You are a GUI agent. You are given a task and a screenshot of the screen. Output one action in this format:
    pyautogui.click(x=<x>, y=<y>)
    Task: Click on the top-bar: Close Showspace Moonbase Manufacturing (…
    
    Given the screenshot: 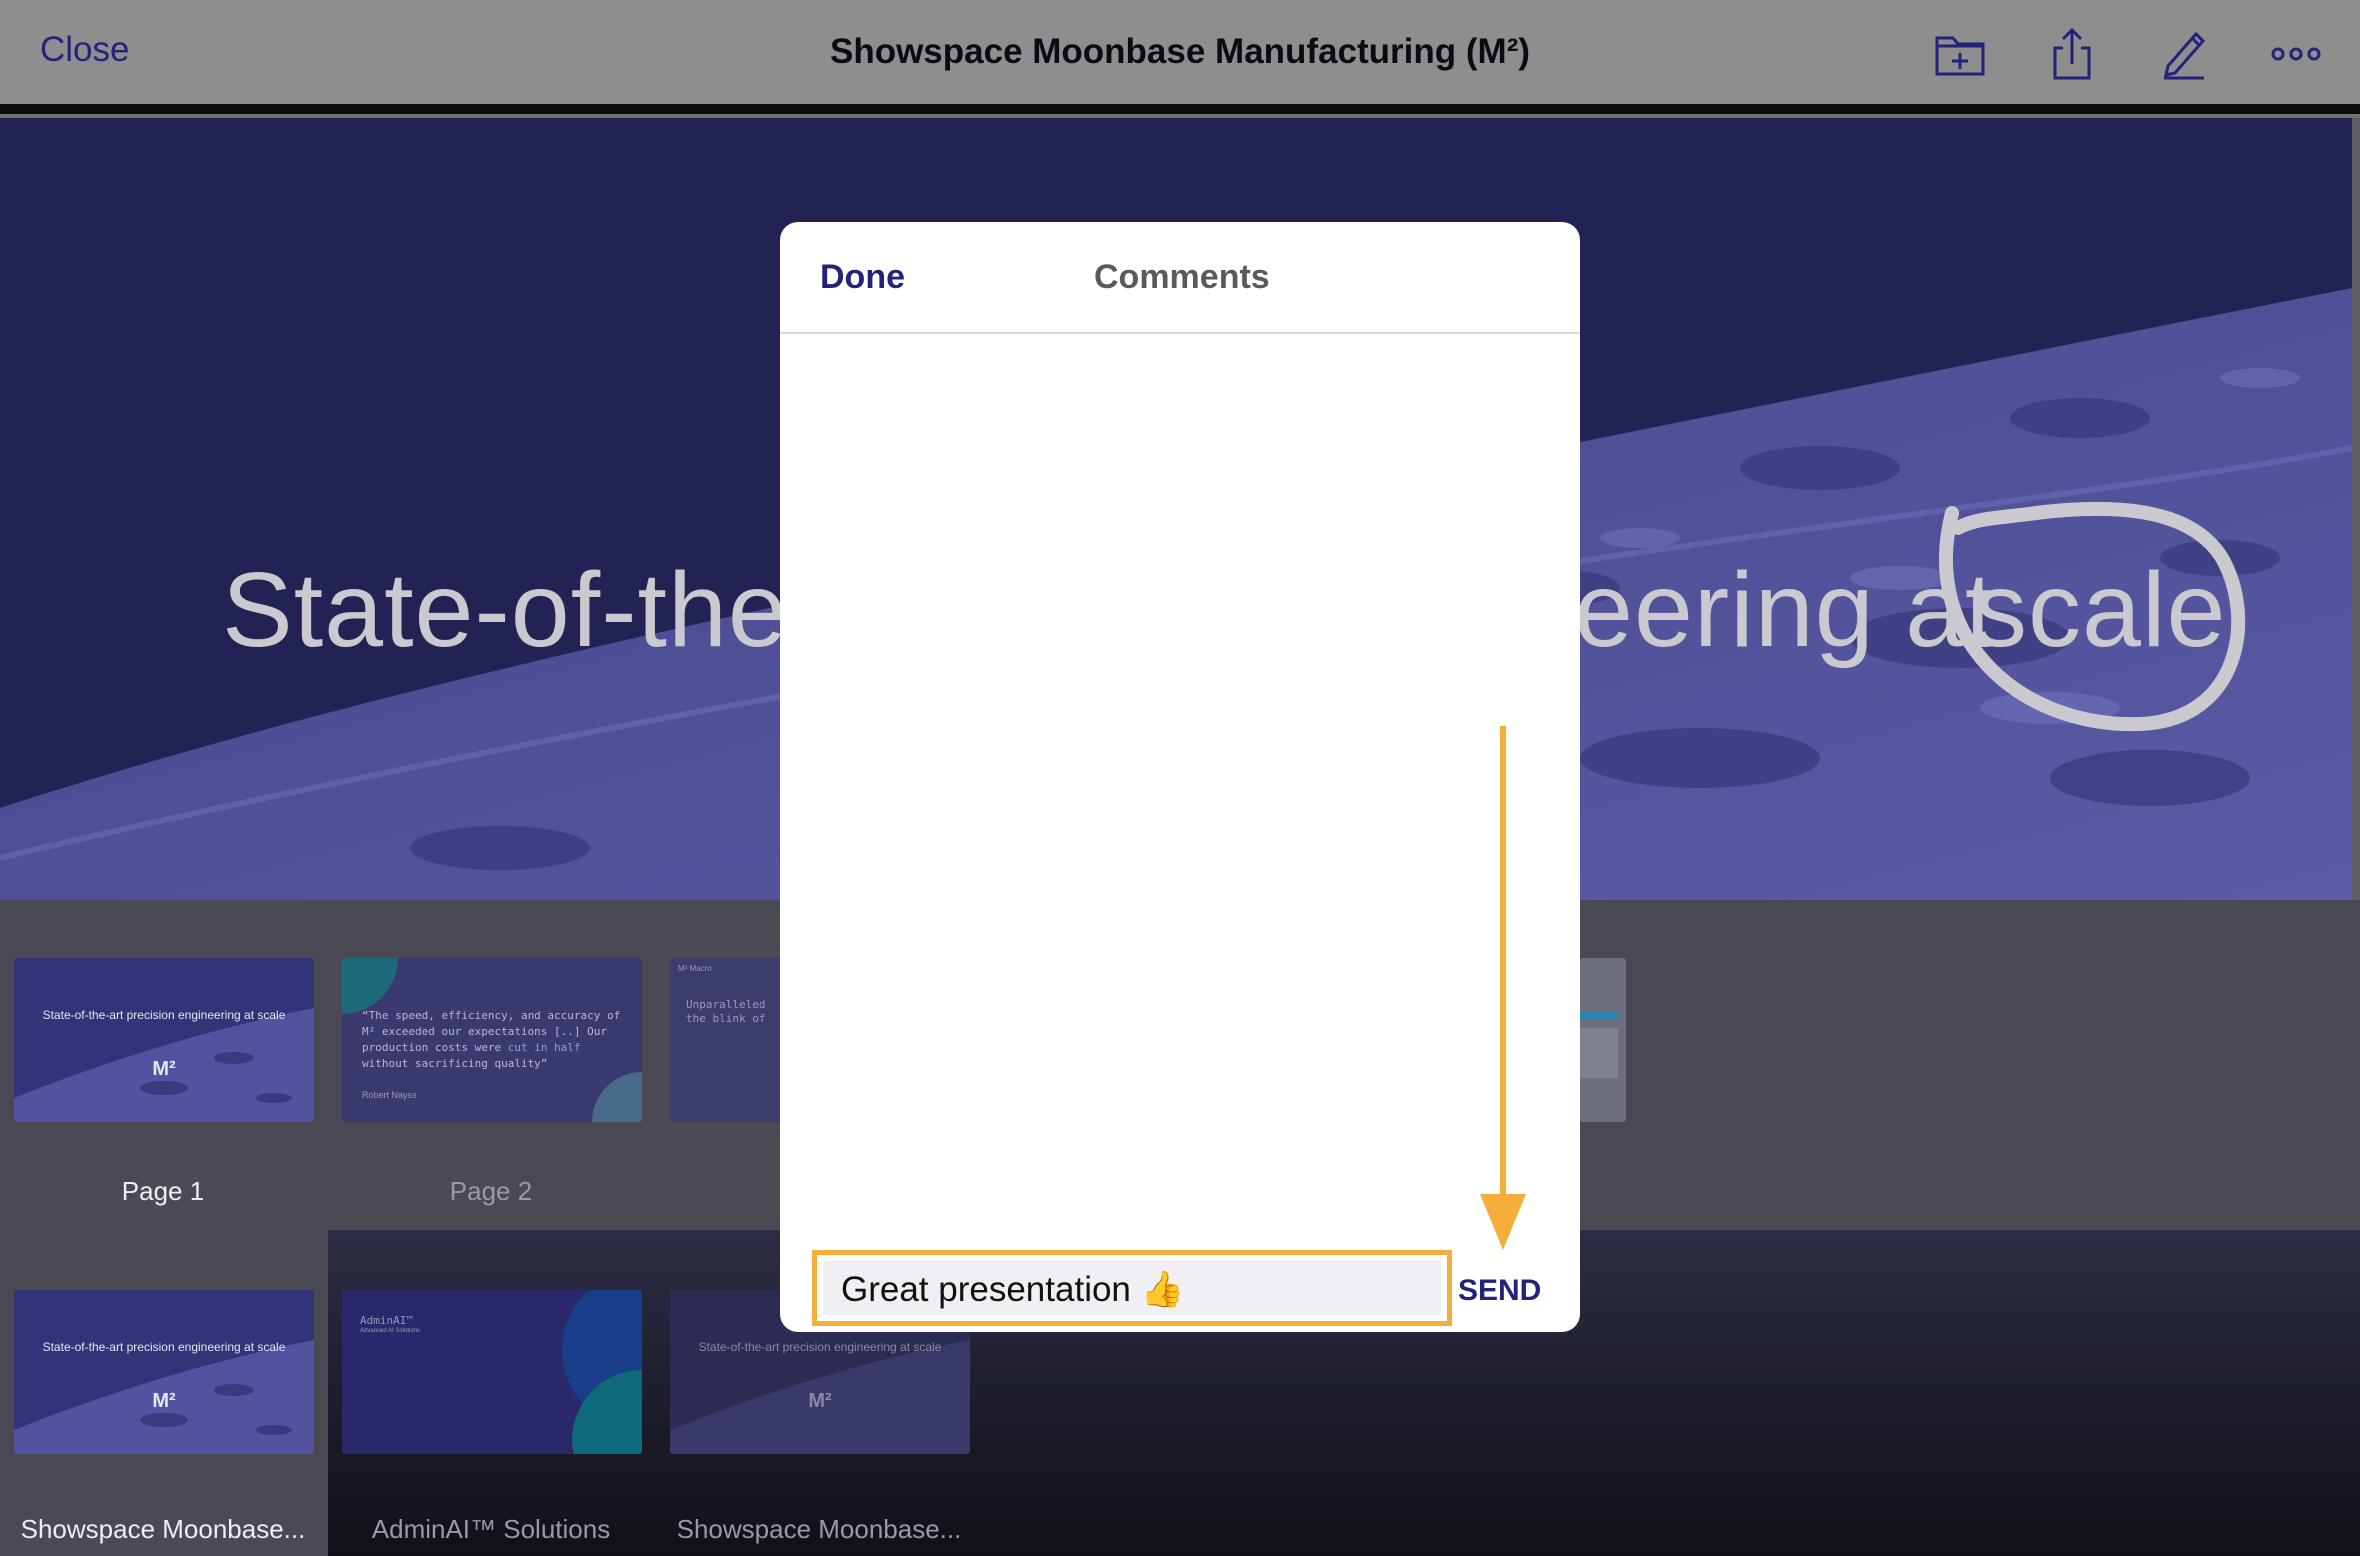 What is the action you would take?
    pyautogui.click(x=1180, y=52)
    